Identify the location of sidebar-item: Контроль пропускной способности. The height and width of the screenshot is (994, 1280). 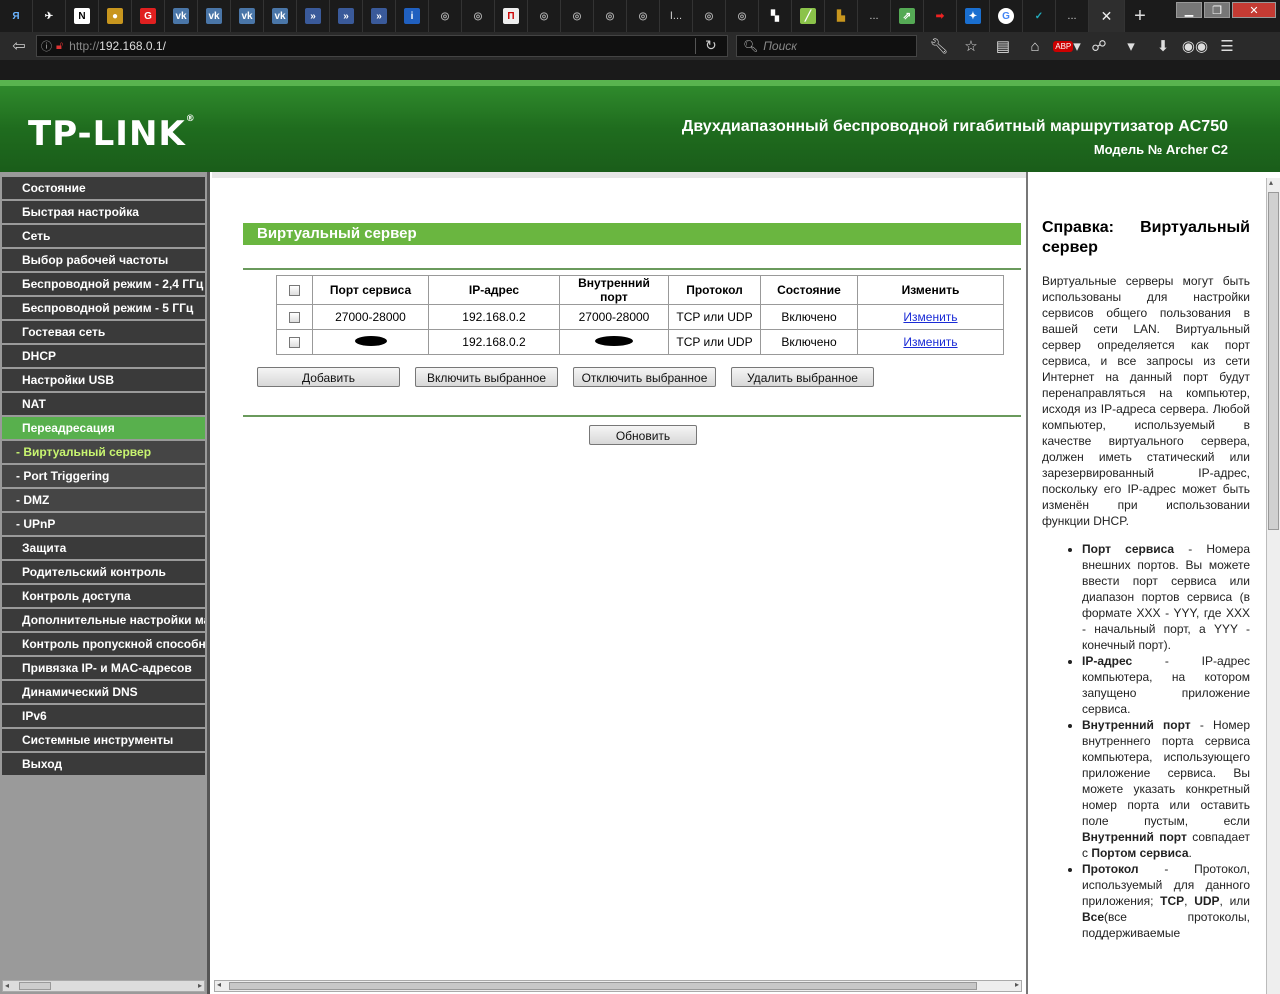
(103, 644).